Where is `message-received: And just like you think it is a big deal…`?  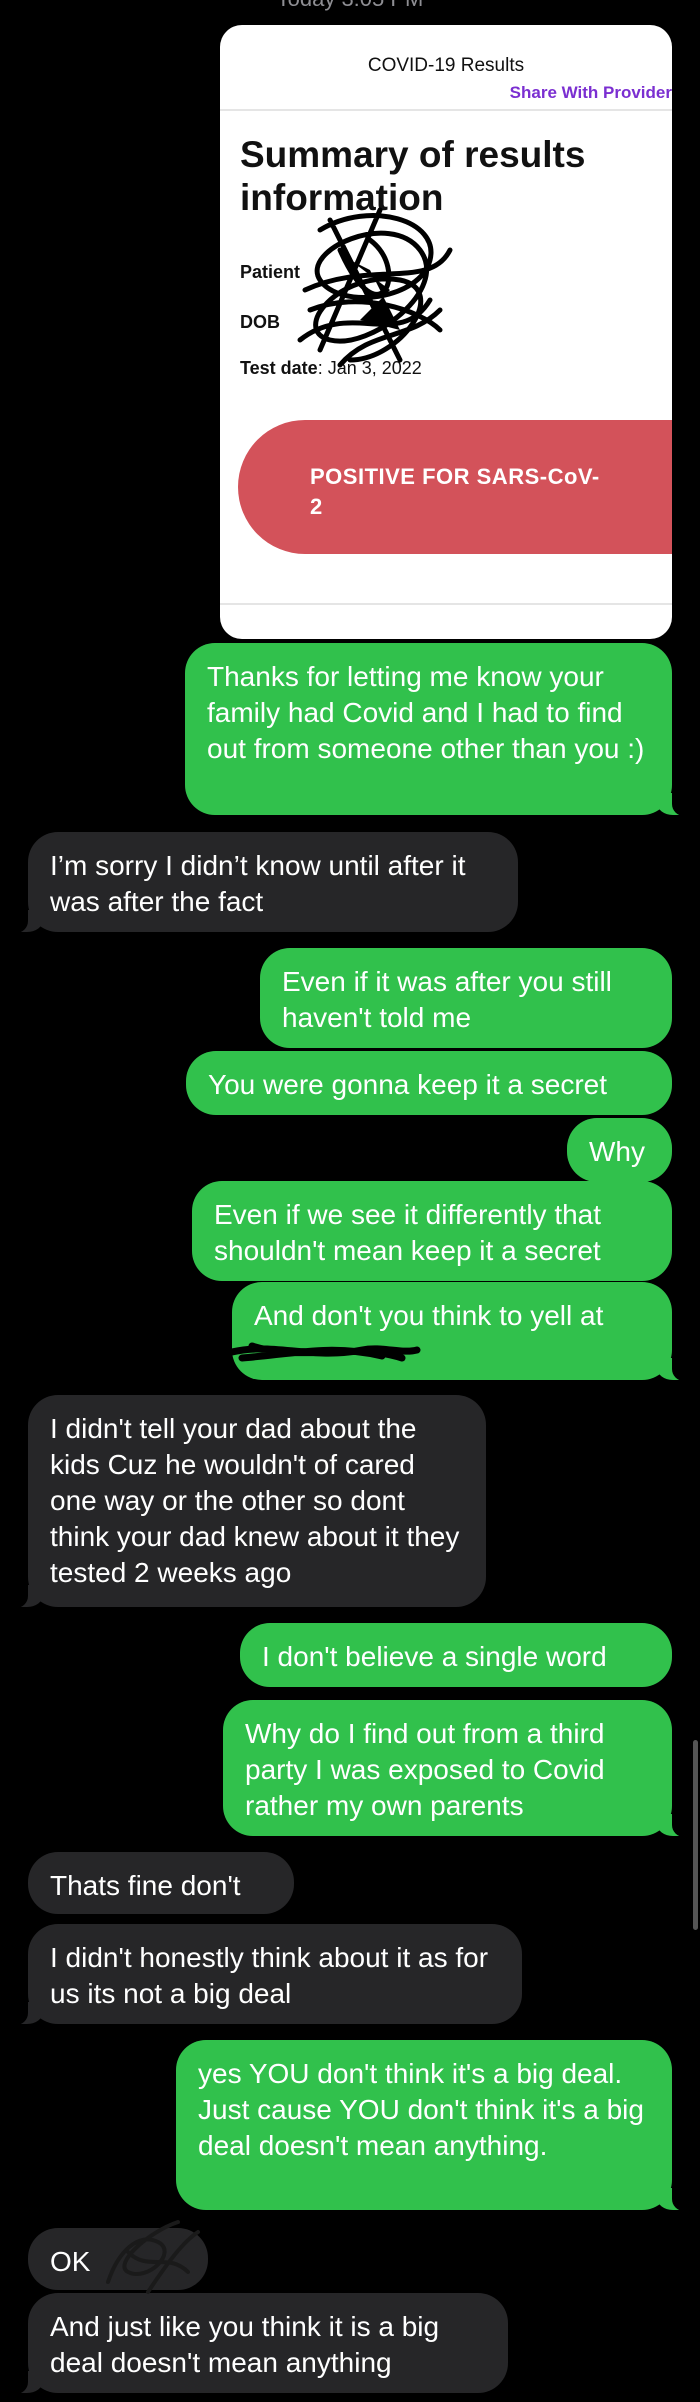 message-received: And just like you think it is a big deal… is located at coordinates (261, 2343).